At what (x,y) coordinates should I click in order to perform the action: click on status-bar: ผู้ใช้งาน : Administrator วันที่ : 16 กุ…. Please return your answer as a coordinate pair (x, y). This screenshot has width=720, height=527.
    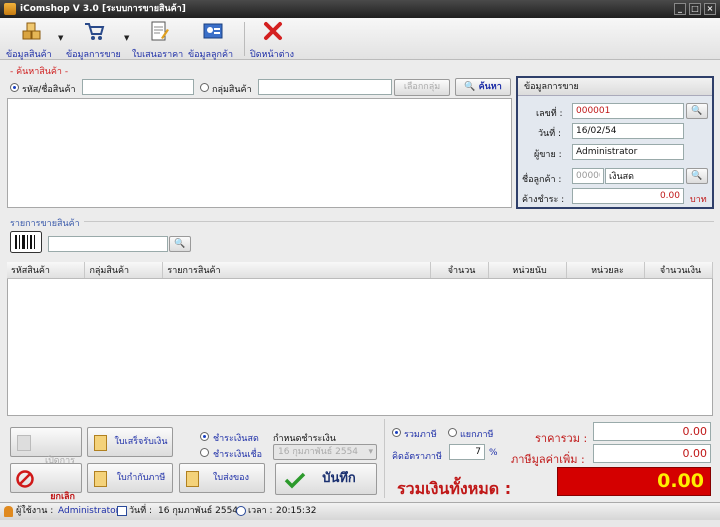
    Looking at the image, I should click on (360, 511).